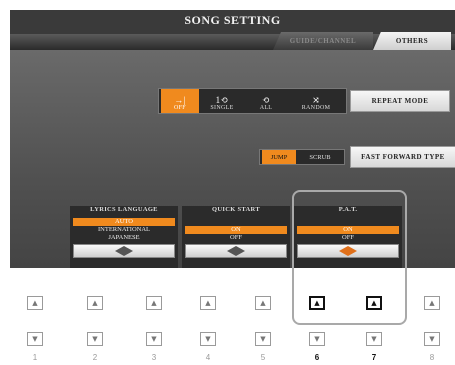 The width and height of the screenshot is (455, 365). I want to click on button-number: 6, so click(317, 357).